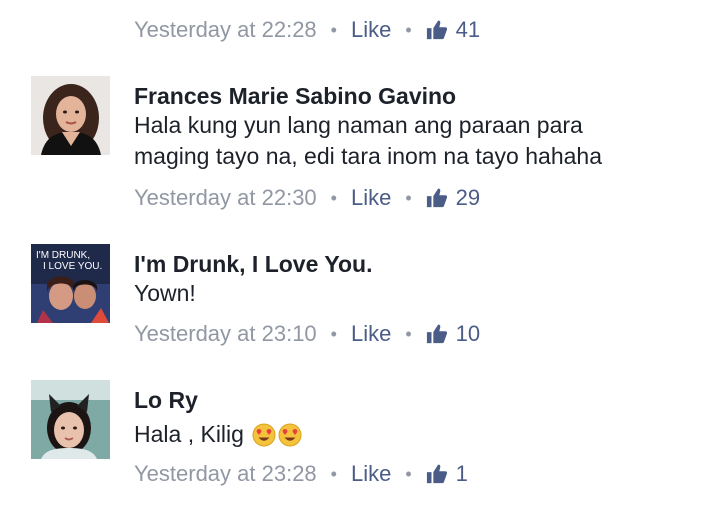  Describe the element at coordinates (166, 400) in the screenshot. I see `commenter-name: Lo Ry` at that location.